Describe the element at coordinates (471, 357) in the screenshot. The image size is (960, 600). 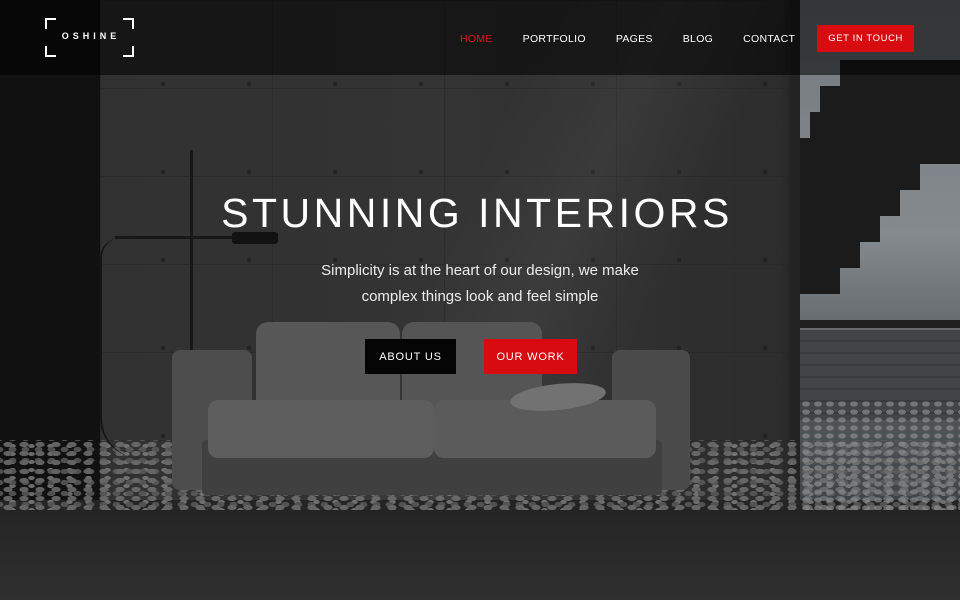
I see `hero-buttons: ABOUT US OUR WORK` at that location.